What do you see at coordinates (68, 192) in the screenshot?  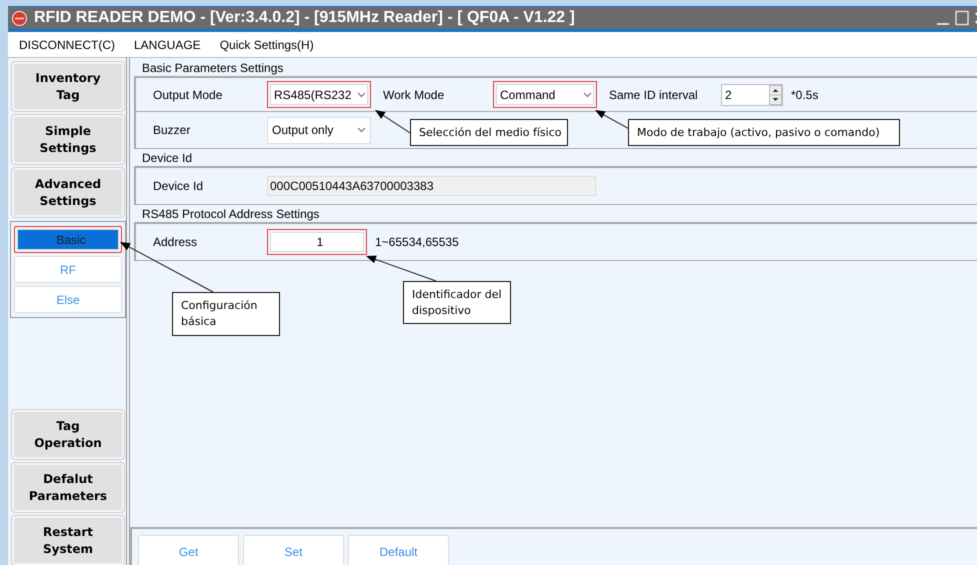 I see `sidebar-button: Advanced Settings` at bounding box center [68, 192].